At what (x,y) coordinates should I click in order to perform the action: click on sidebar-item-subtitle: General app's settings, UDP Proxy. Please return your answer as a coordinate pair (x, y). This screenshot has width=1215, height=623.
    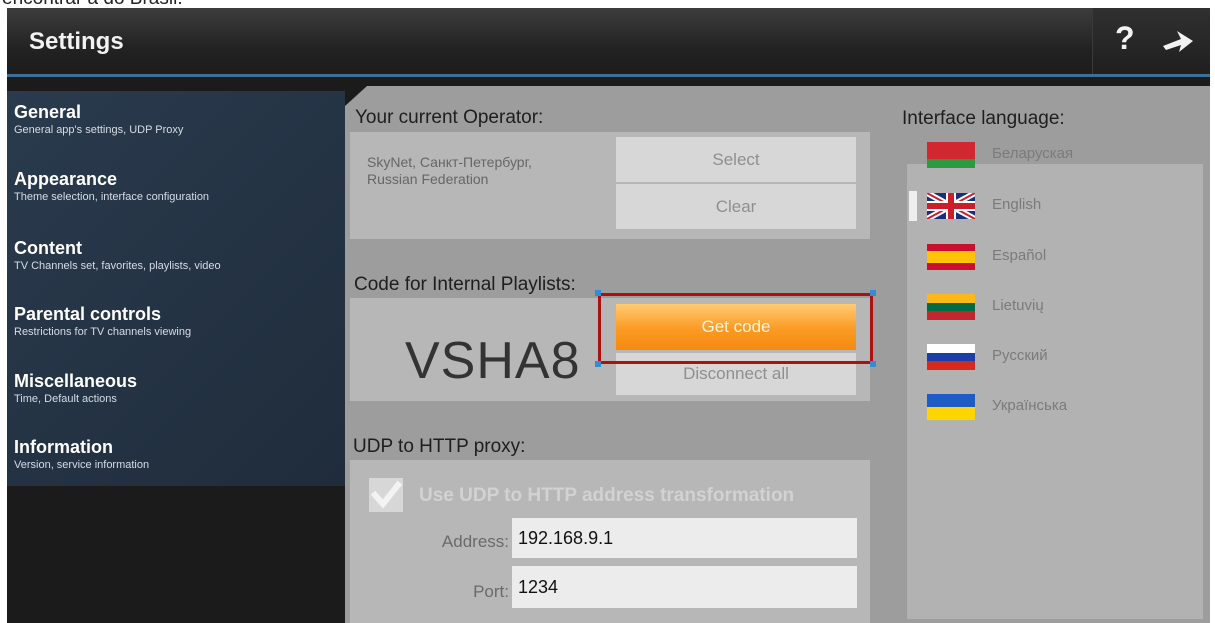
    Looking at the image, I should click on (99, 130).